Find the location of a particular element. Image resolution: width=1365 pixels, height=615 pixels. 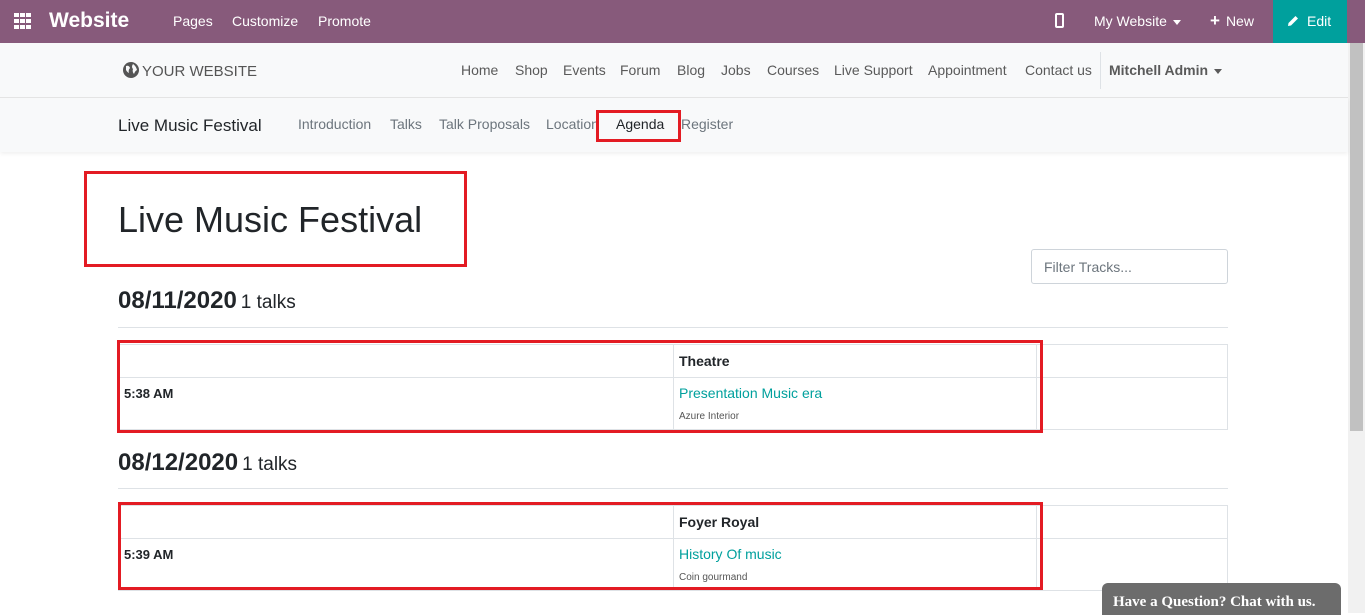

highlight-box-day2 is located at coordinates (580, 546).